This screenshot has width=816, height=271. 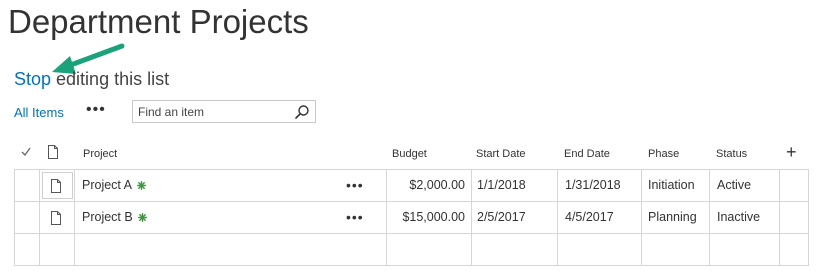 What do you see at coordinates (110, 79) in the screenshot?
I see `stop-editing-label: editing this list` at bounding box center [110, 79].